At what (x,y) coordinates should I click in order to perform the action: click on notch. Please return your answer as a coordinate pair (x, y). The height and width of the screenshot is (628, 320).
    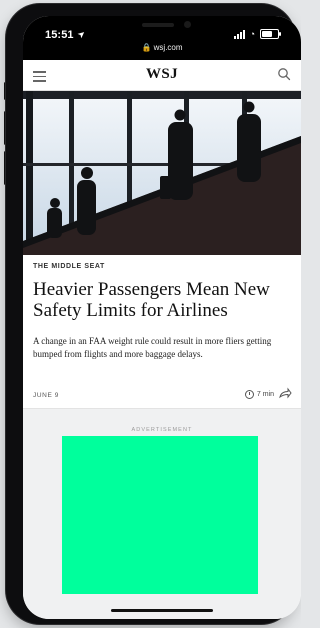
    Looking at the image, I should click on (162, 28).